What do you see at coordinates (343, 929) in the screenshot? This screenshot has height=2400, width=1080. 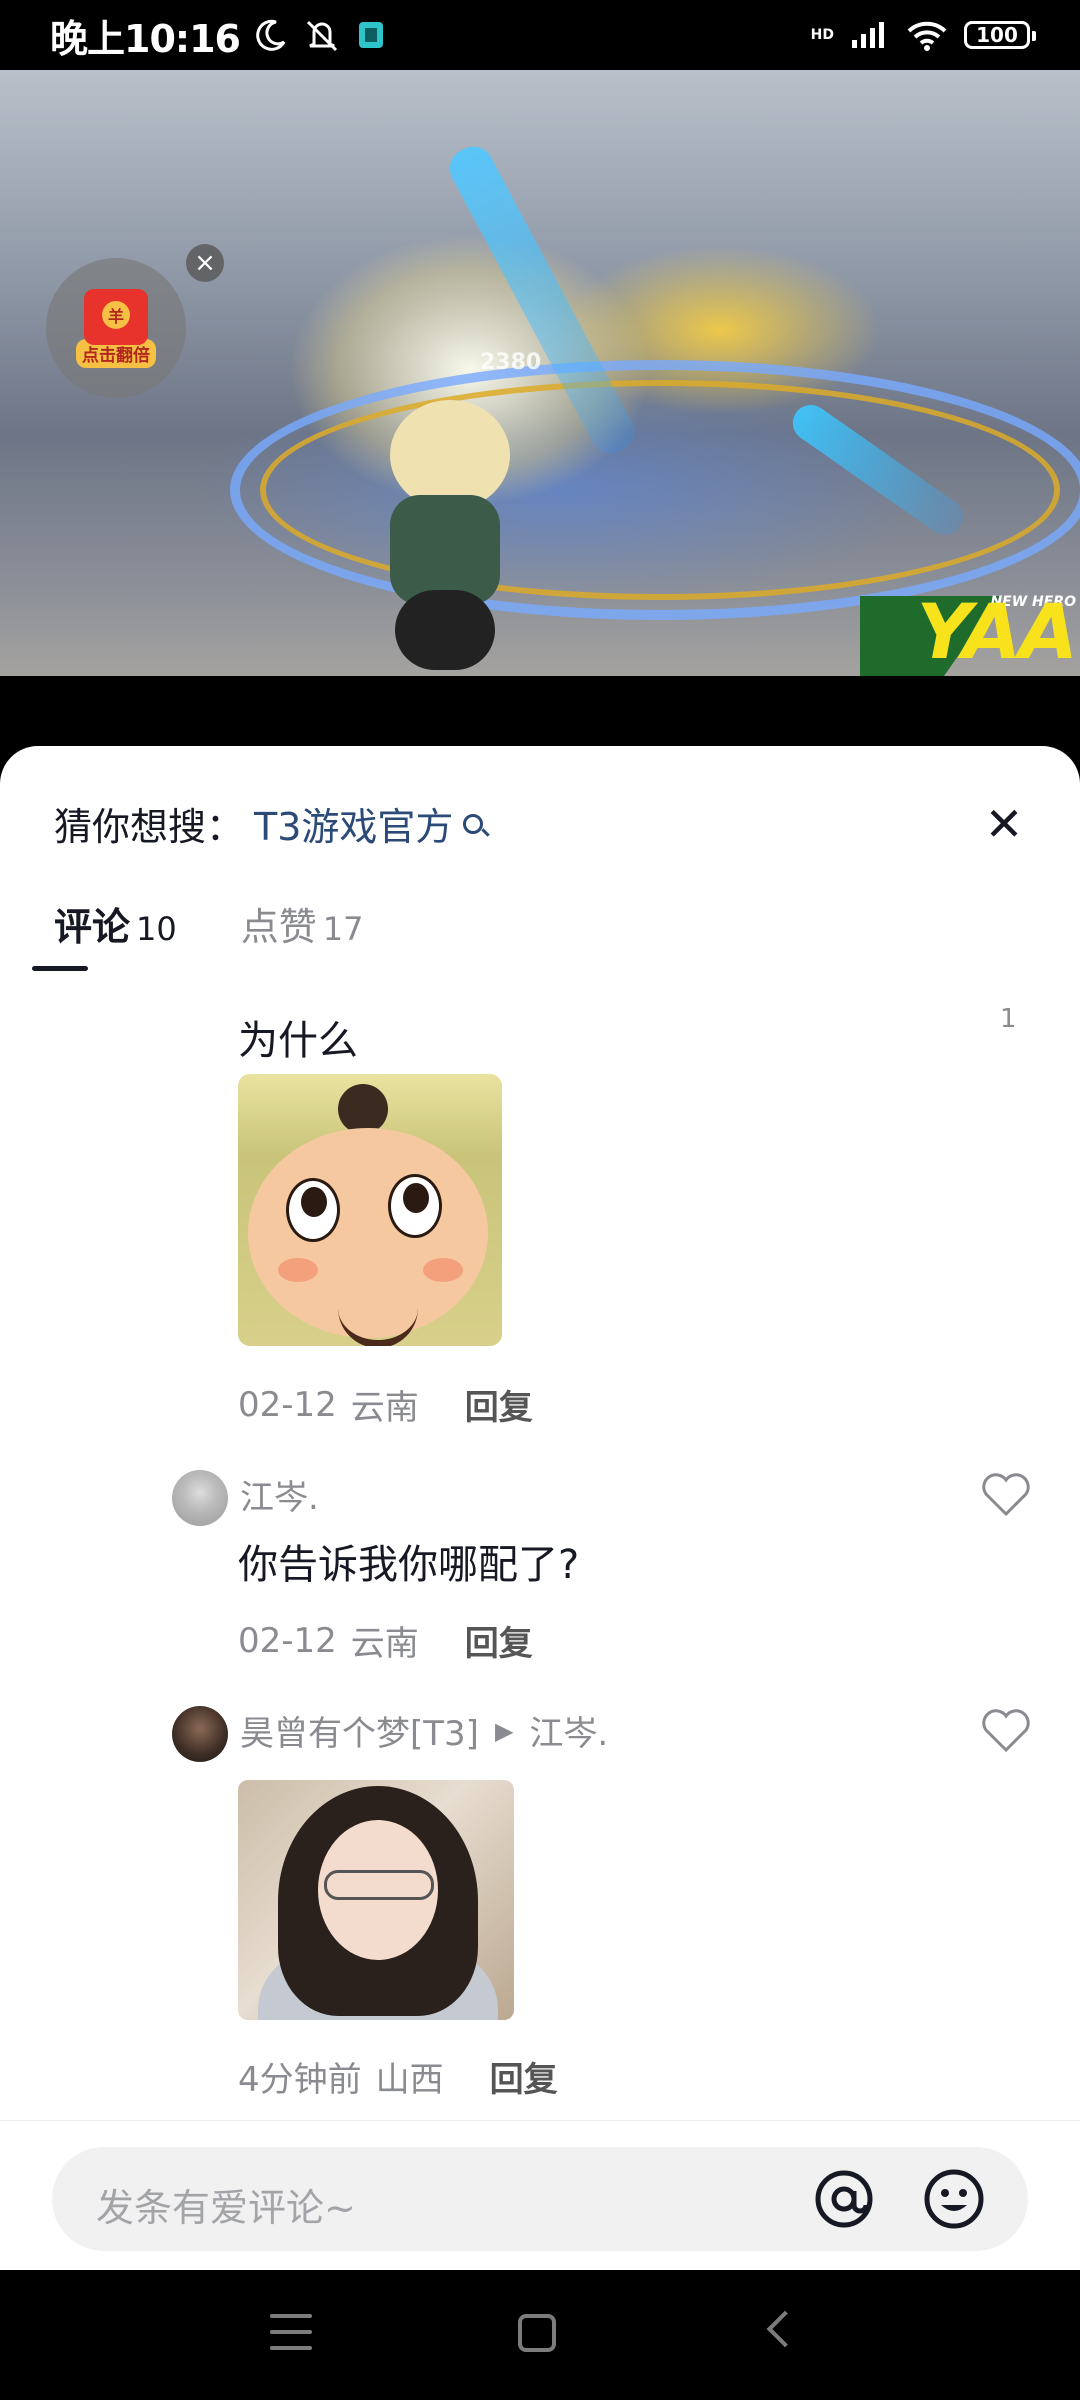 I see `tab-likes-count: 17` at bounding box center [343, 929].